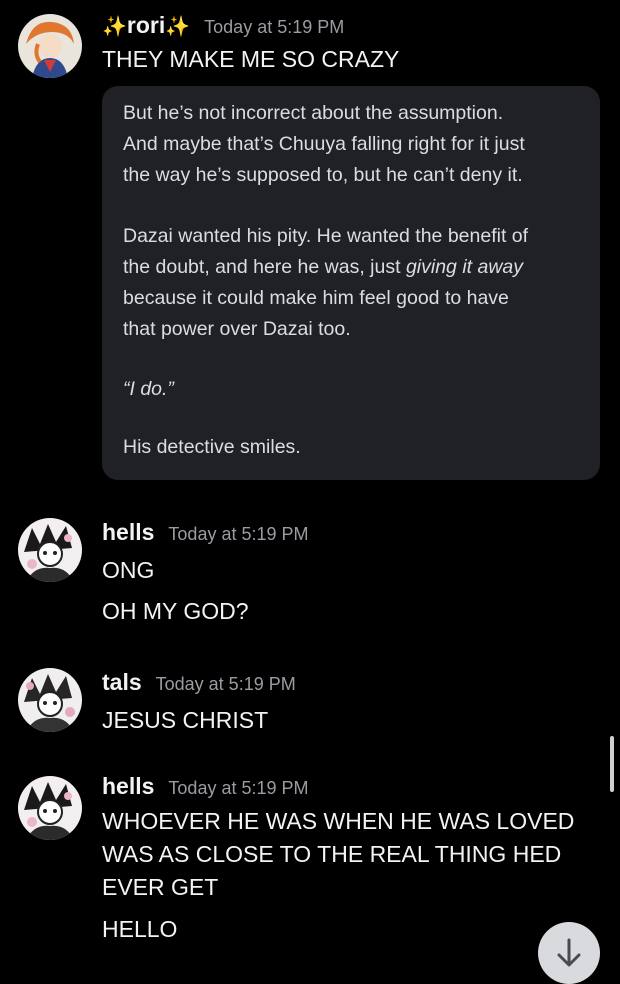 The width and height of the screenshot is (620, 984). Describe the element at coordinates (160, 887) in the screenshot. I see `message-text: EVER GET` at that location.